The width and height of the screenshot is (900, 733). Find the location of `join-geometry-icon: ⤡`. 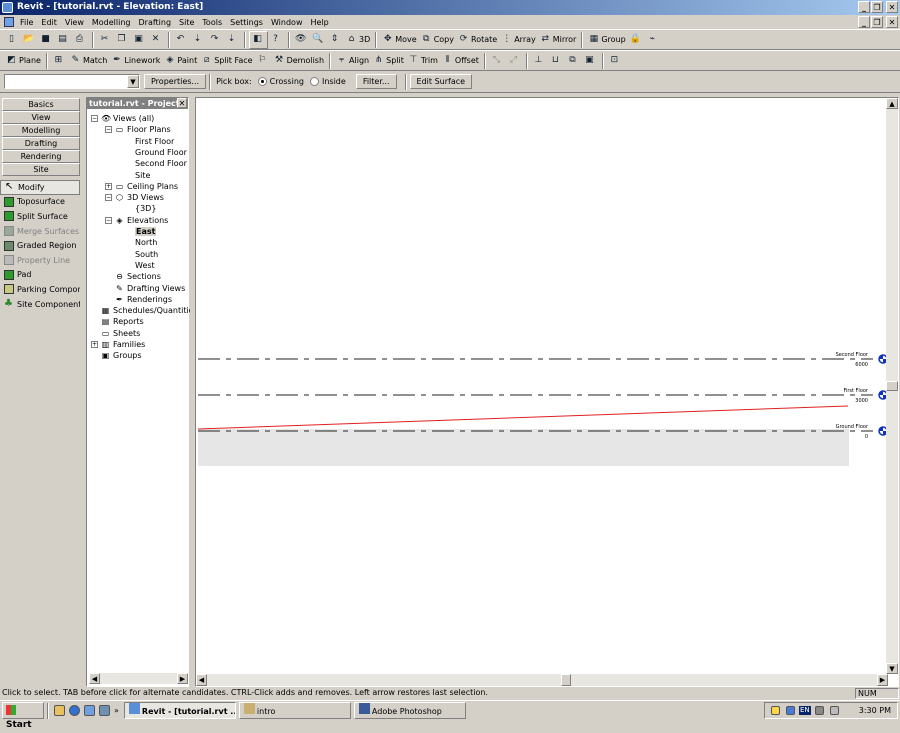

join-geometry-icon: ⤡ is located at coordinates (497, 61).